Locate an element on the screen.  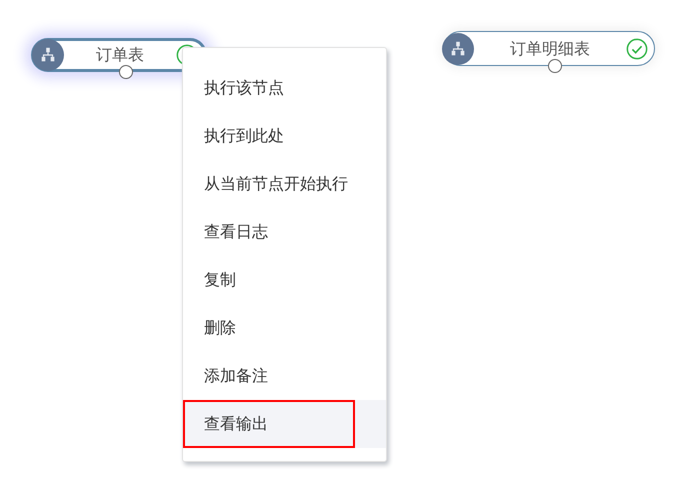
menu-item: 复制 is located at coordinates (284, 280).